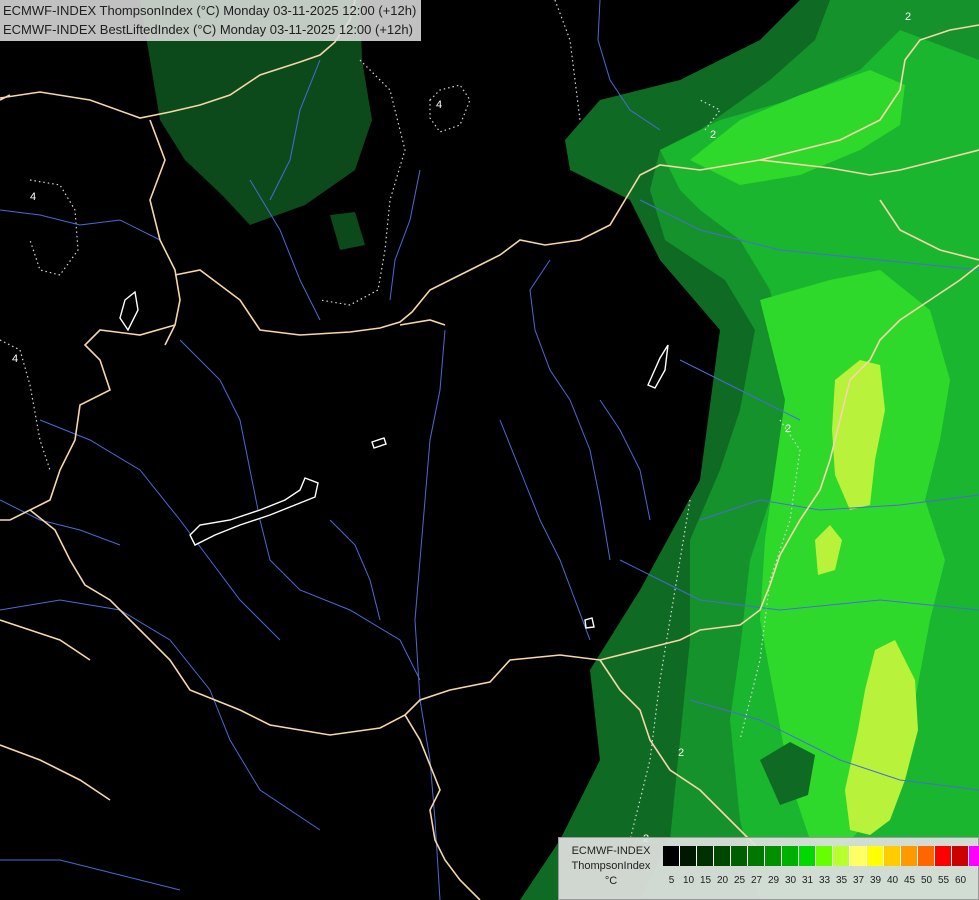 The image size is (979, 900). What do you see at coordinates (611, 881) in the screenshot?
I see `legend-label-line3: °C` at bounding box center [611, 881].